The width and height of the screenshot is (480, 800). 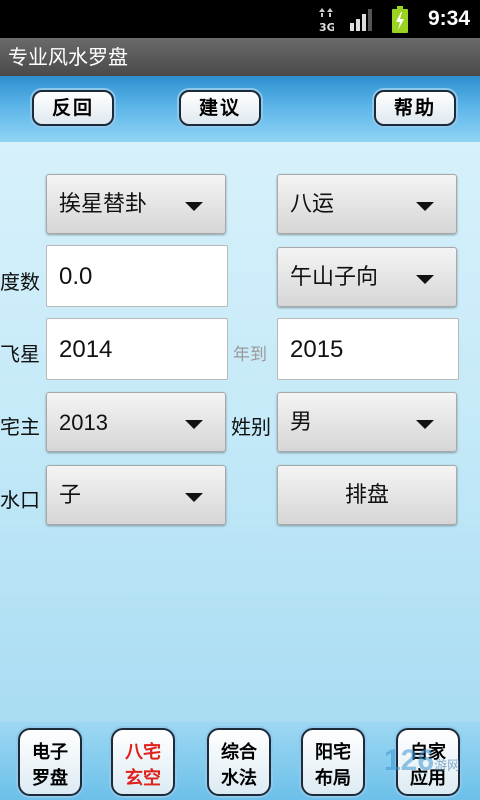 I want to click on watermark-logo: 126游网, so click(x=422, y=761).